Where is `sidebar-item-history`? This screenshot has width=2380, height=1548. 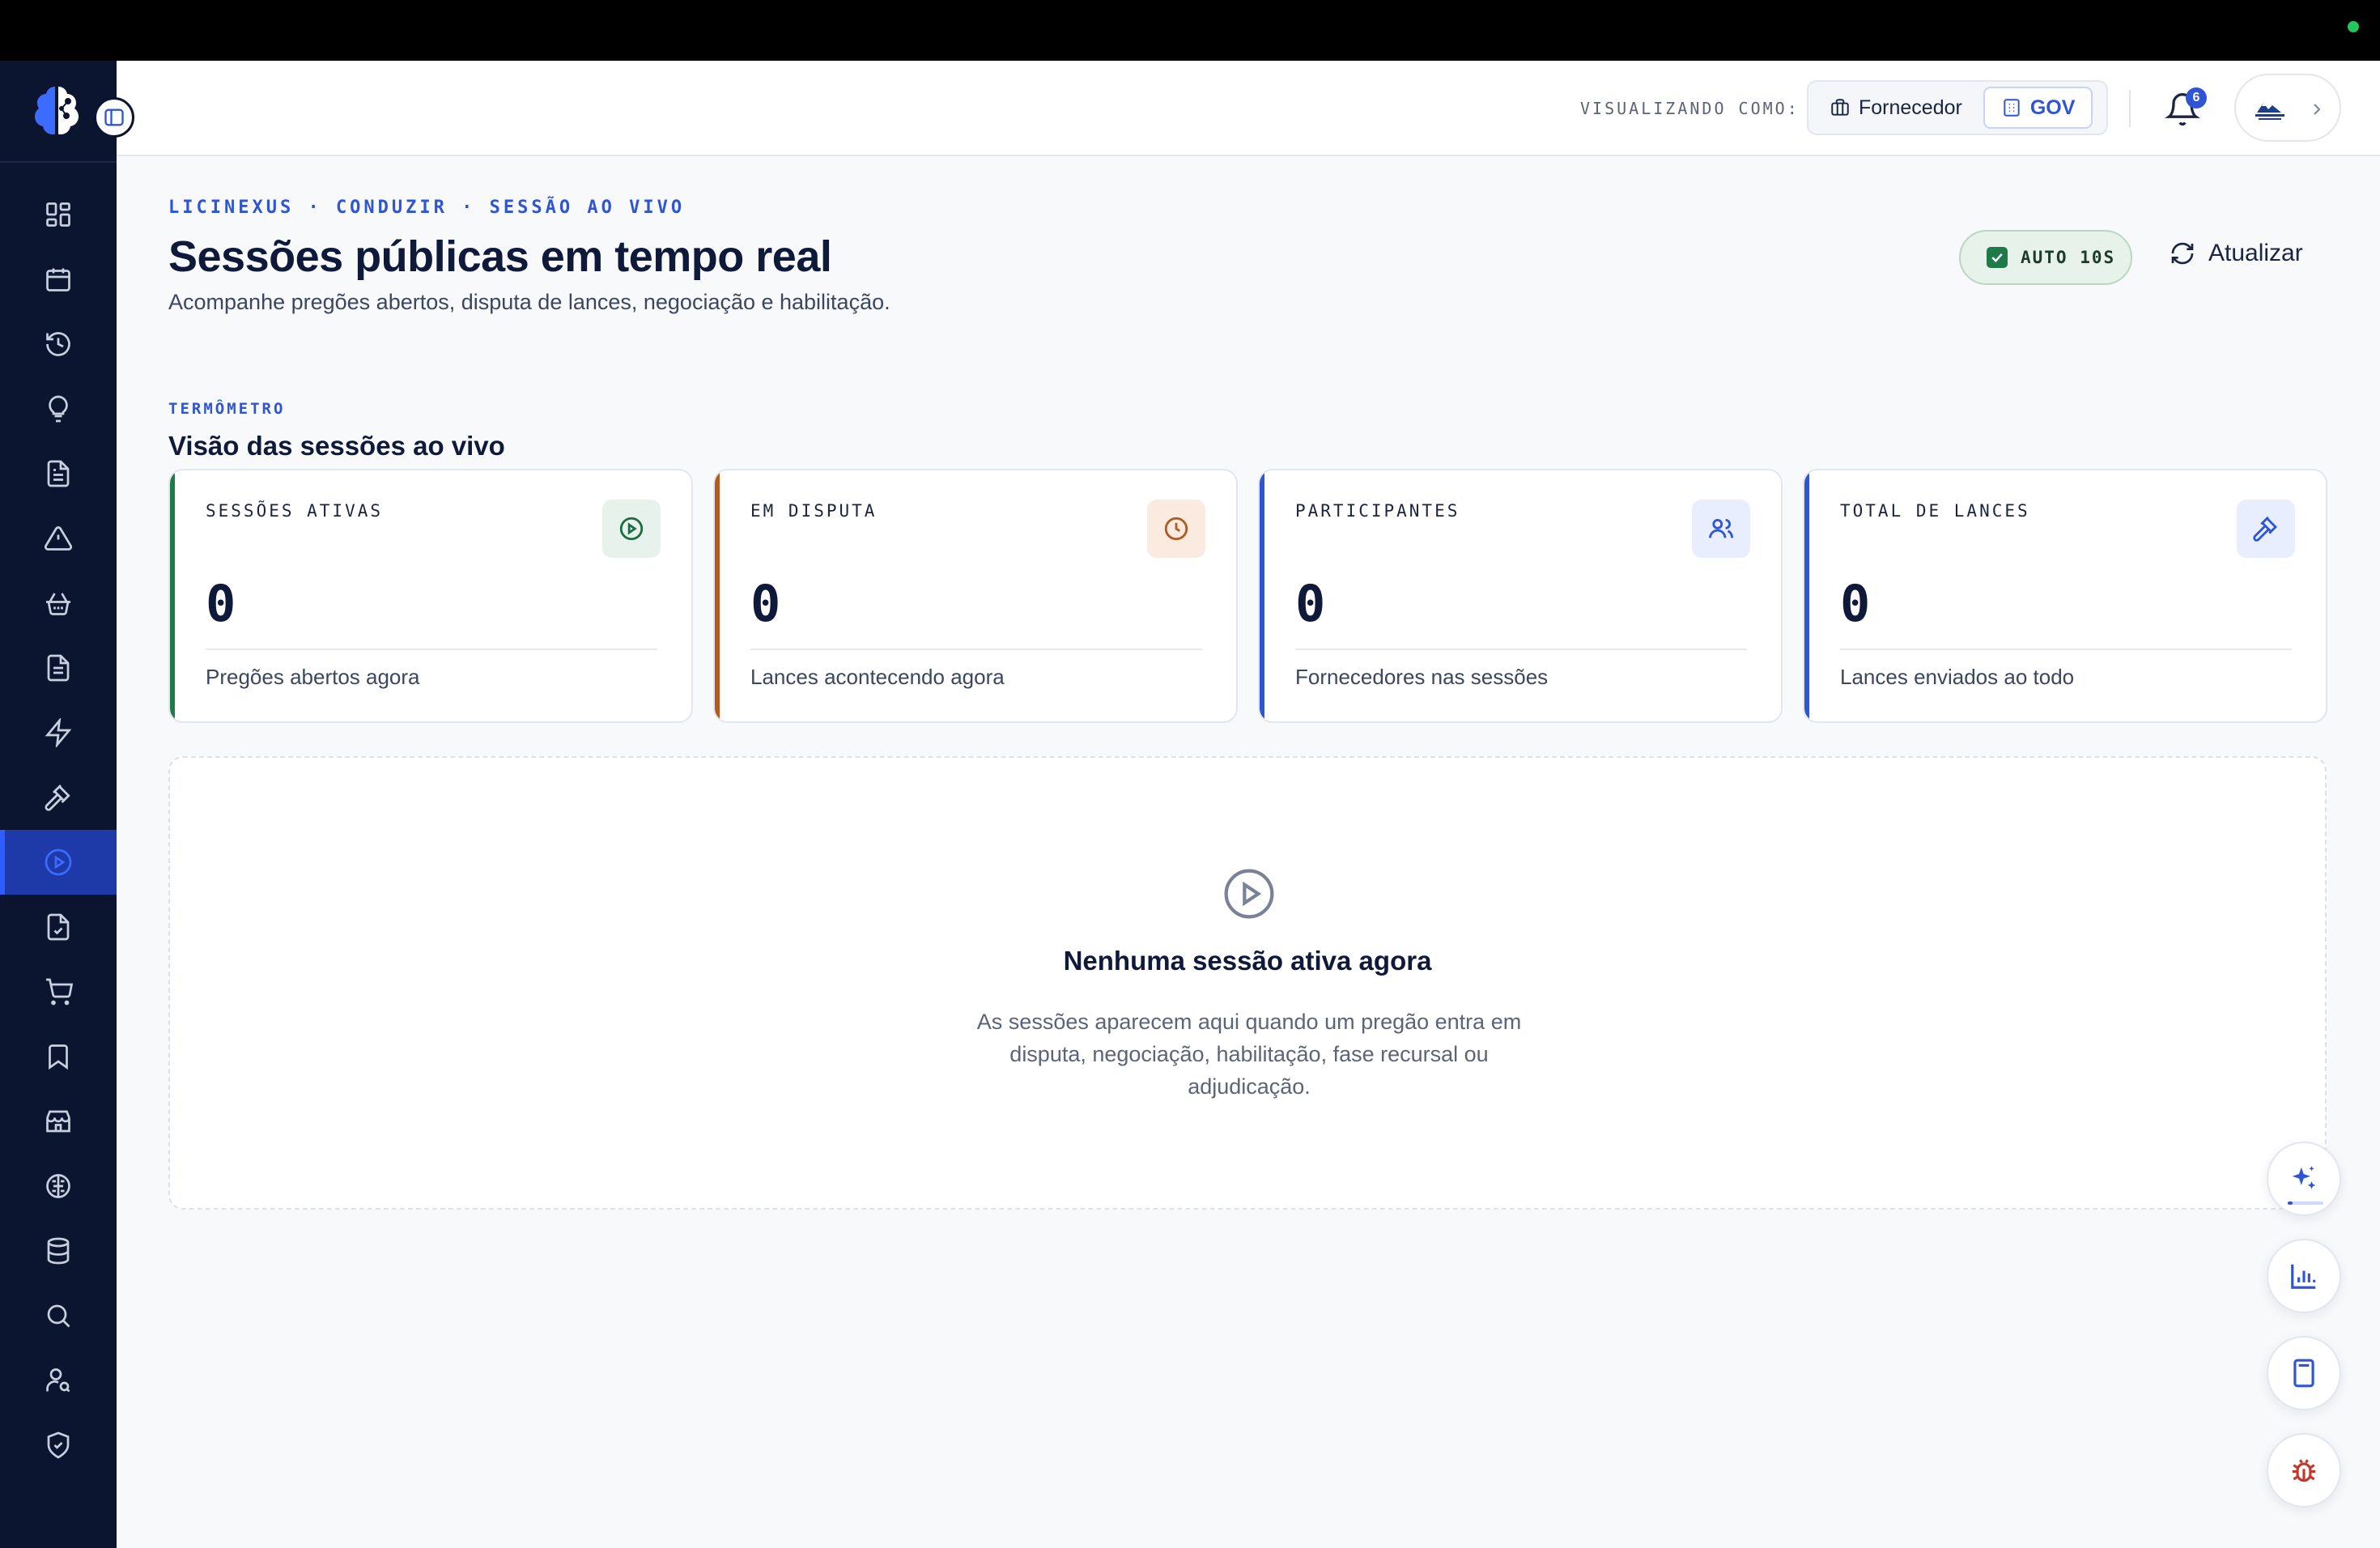 sidebar-item-history is located at coordinates (58, 344).